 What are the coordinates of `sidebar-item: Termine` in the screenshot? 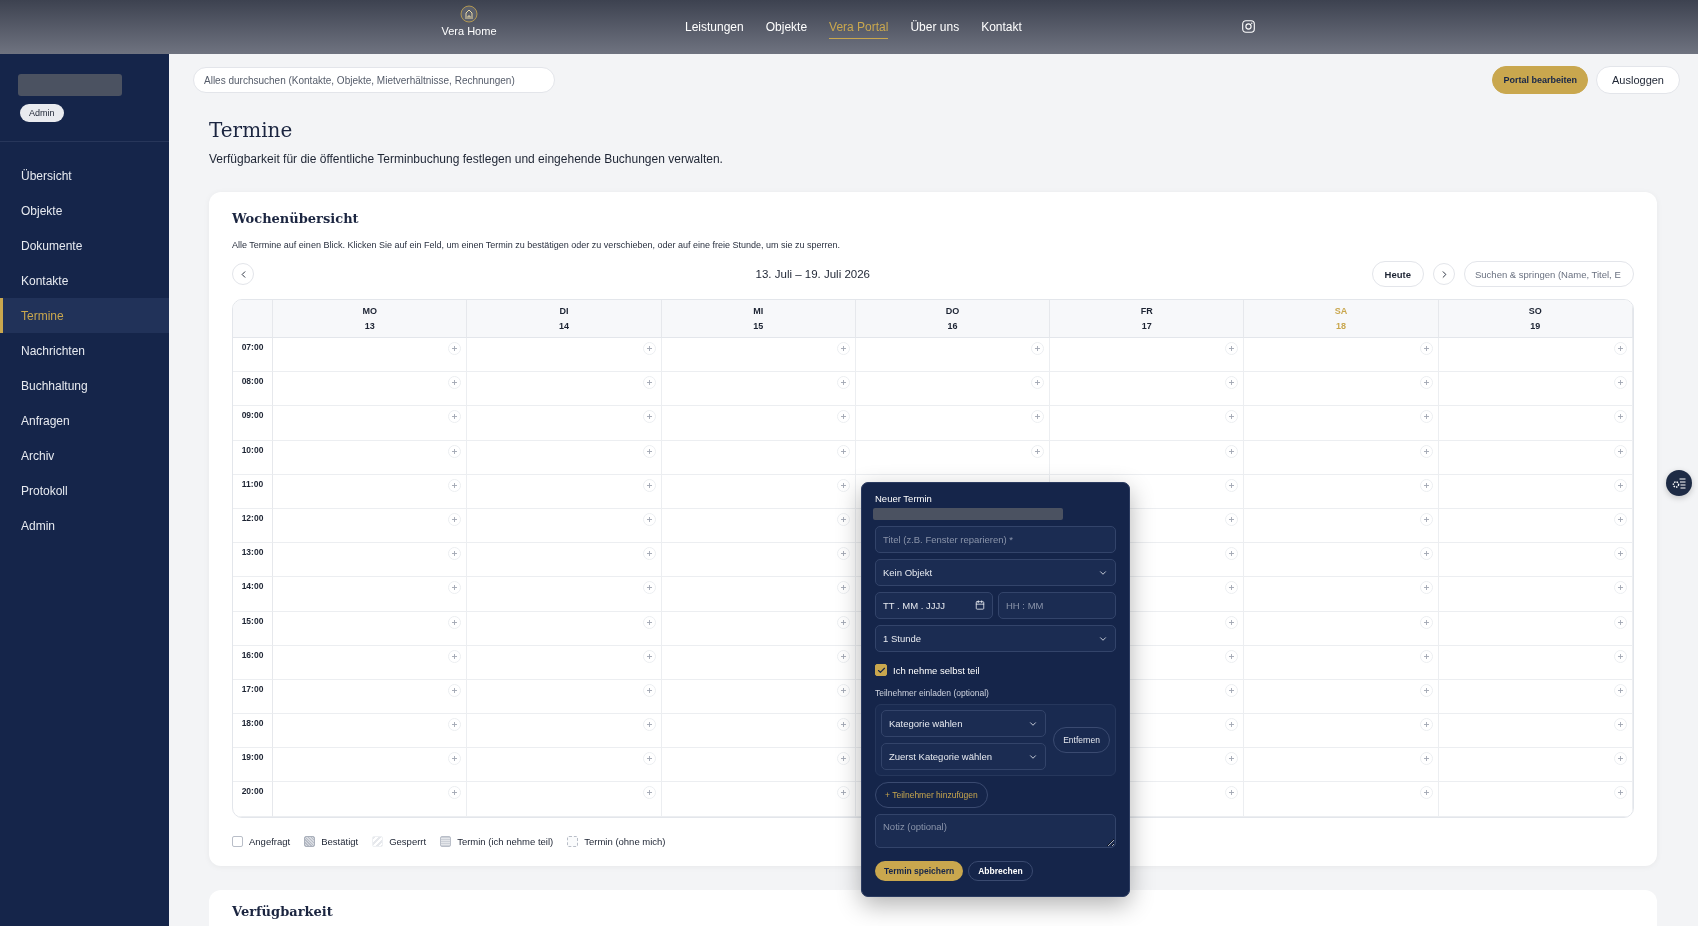 It's located at (84, 315).